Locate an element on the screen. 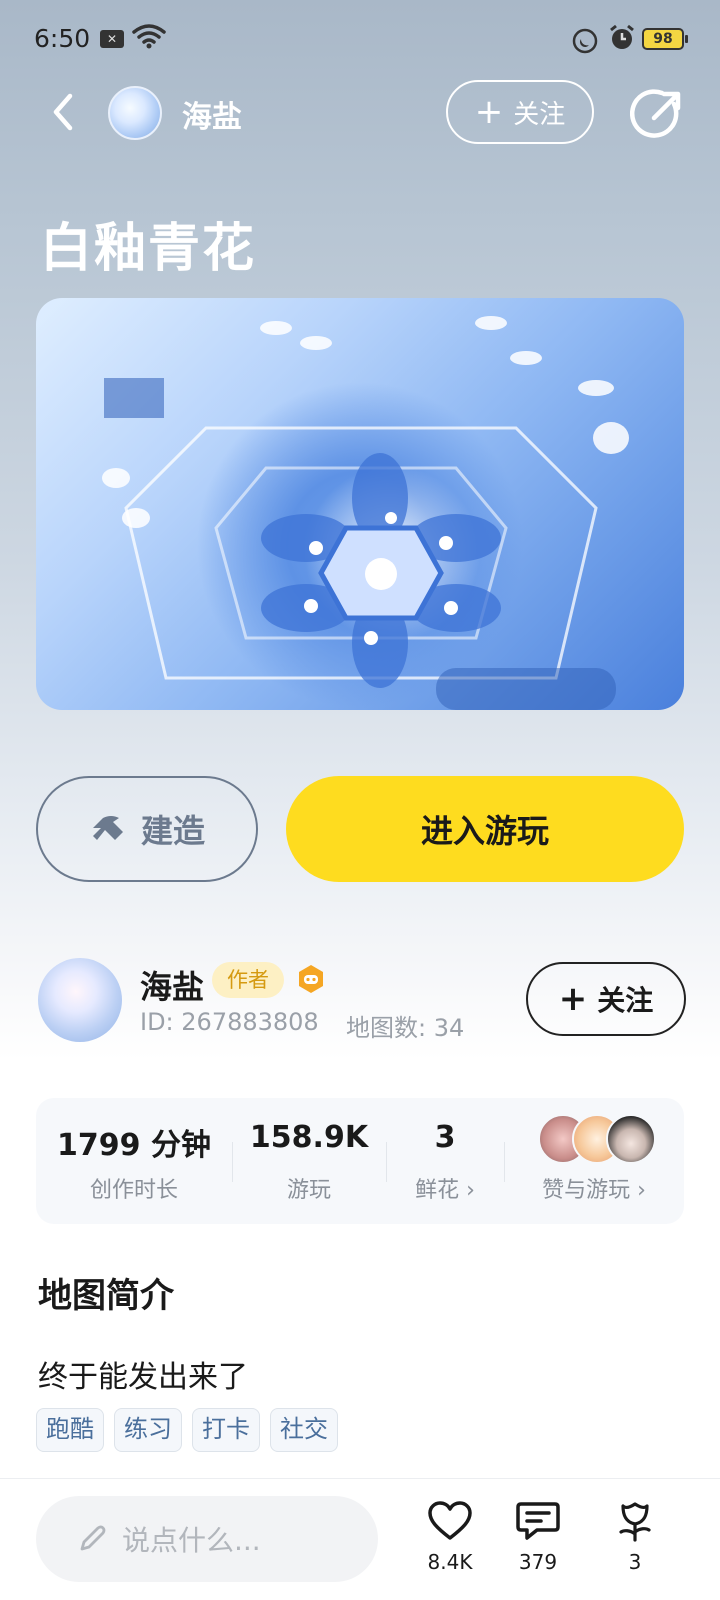 This screenshot has width=720, height=1600. stat-label: 创作时长 is located at coordinates (133, 1190).